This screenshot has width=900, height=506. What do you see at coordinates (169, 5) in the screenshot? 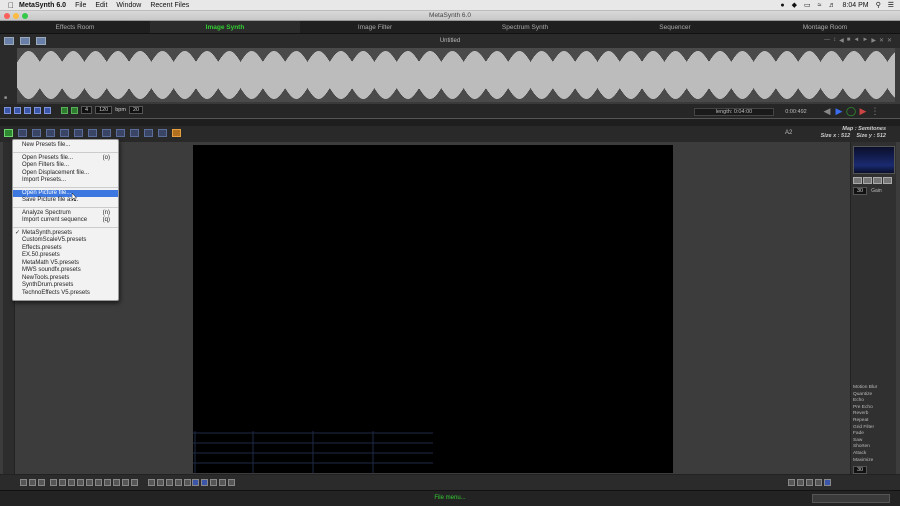
I see `menu-recent-files: Recent Files` at bounding box center [169, 5].